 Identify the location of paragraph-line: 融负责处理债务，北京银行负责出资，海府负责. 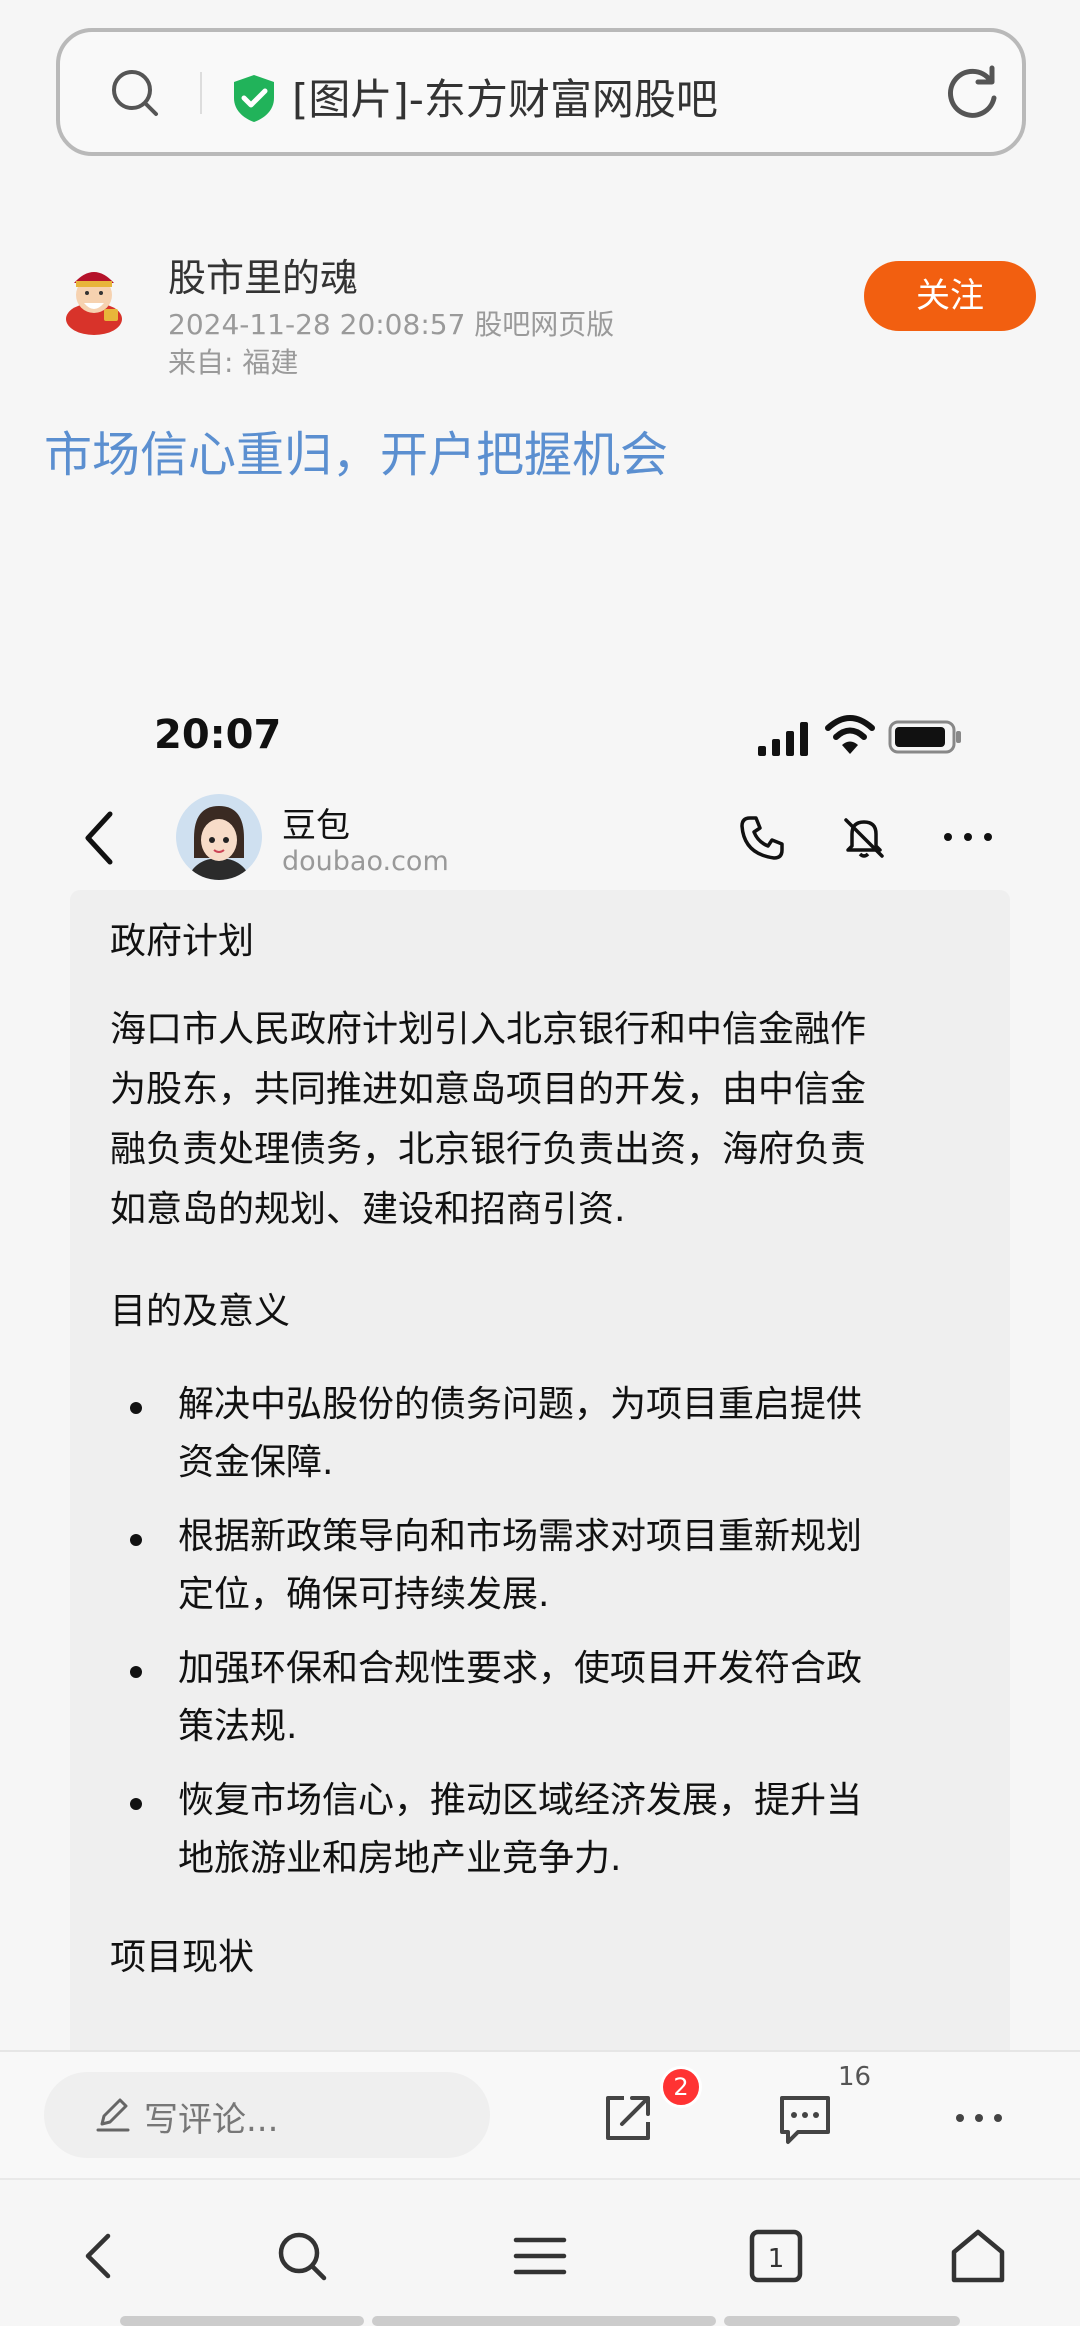
(488, 1149).